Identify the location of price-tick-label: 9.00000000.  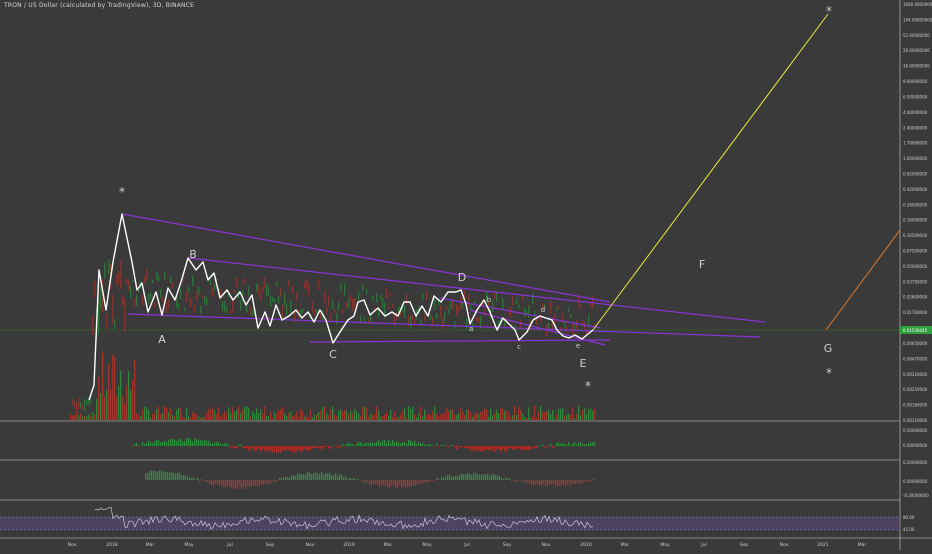
(915, 81).